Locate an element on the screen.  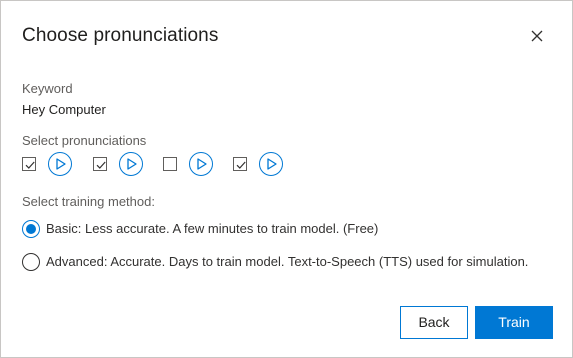
pronunciation-4-checkbox is located at coordinates (240, 164).